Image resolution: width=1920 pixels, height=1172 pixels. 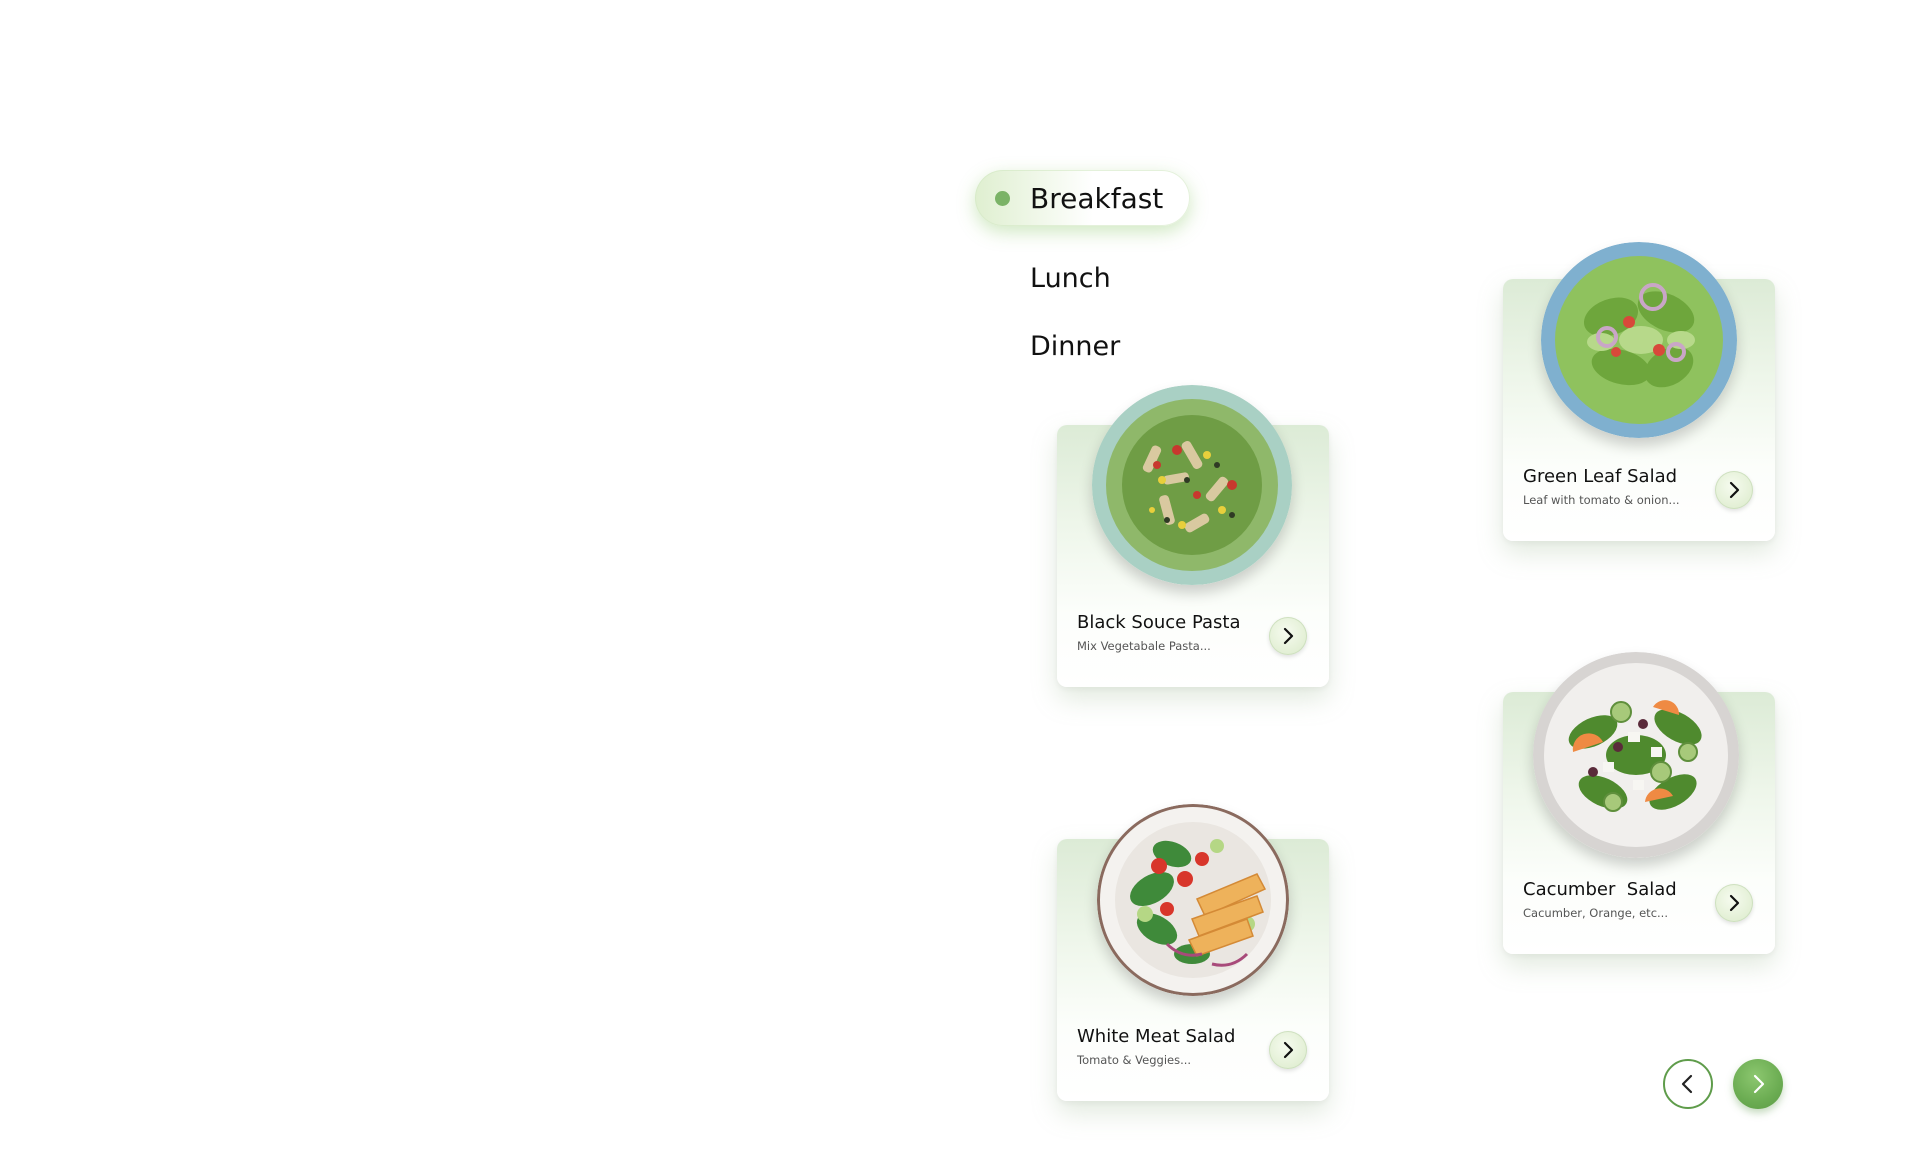 What do you see at coordinates (1097, 198) in the screenshot?
I see `tab-breakfast-label: Breakfast` at bounding box center [1097, 198].